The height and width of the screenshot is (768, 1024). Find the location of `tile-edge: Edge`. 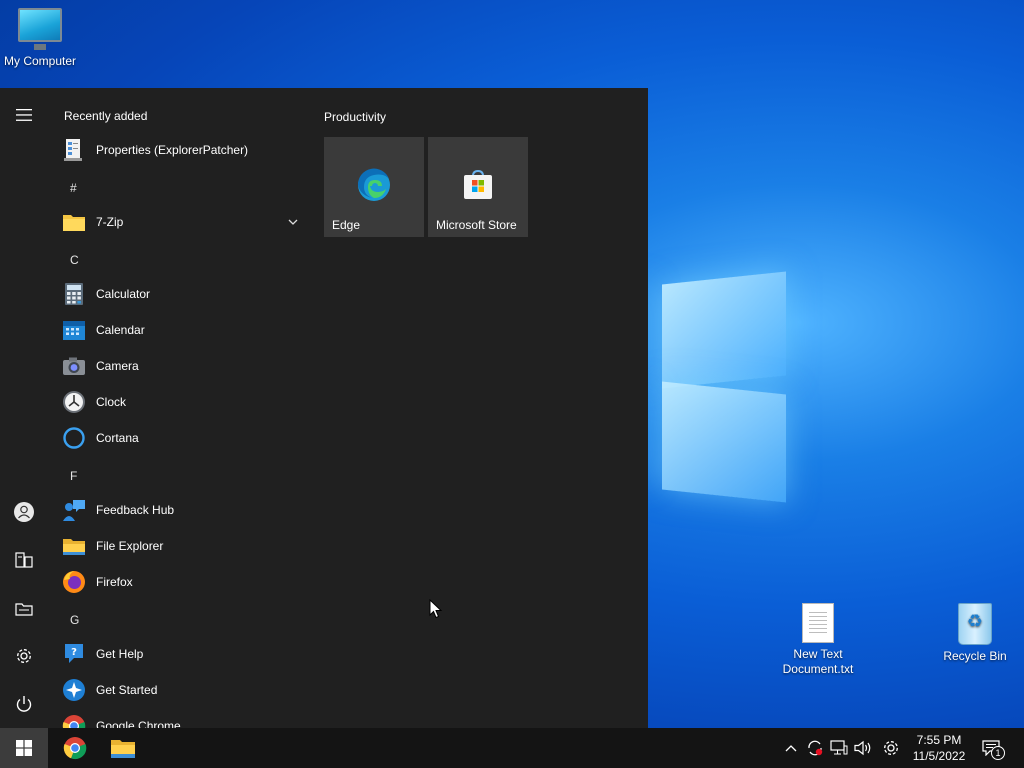

tile-edge: Edge is located at coordinates (374, 187).